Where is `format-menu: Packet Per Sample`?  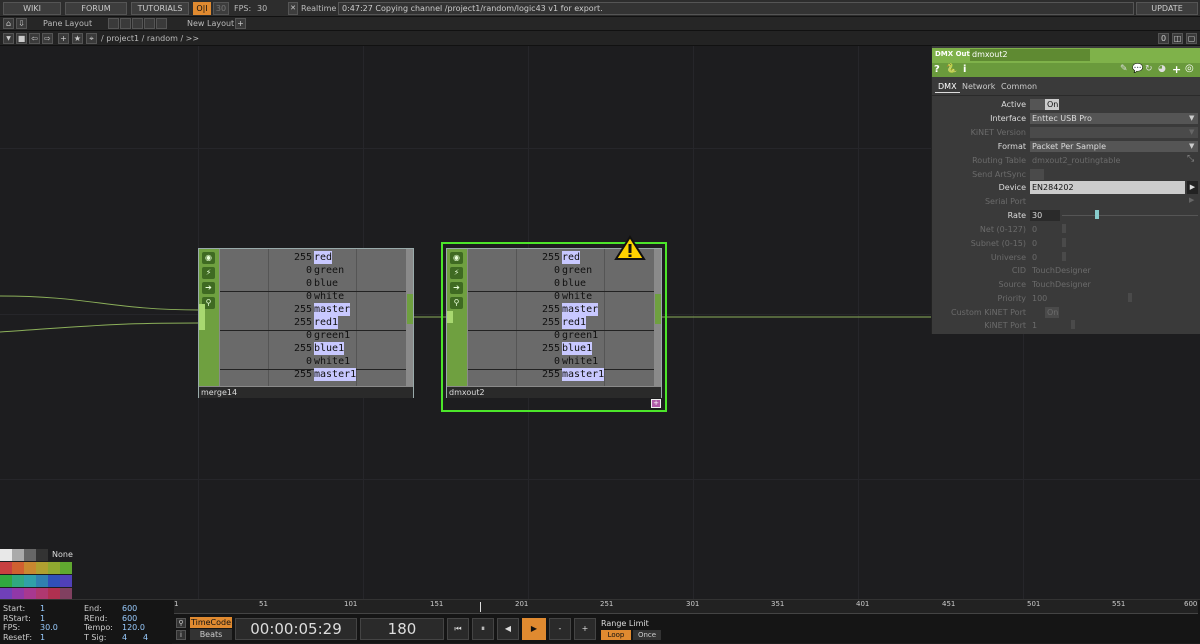 format-menu: Packet Per Sample is located at coordinates (1114, 146).